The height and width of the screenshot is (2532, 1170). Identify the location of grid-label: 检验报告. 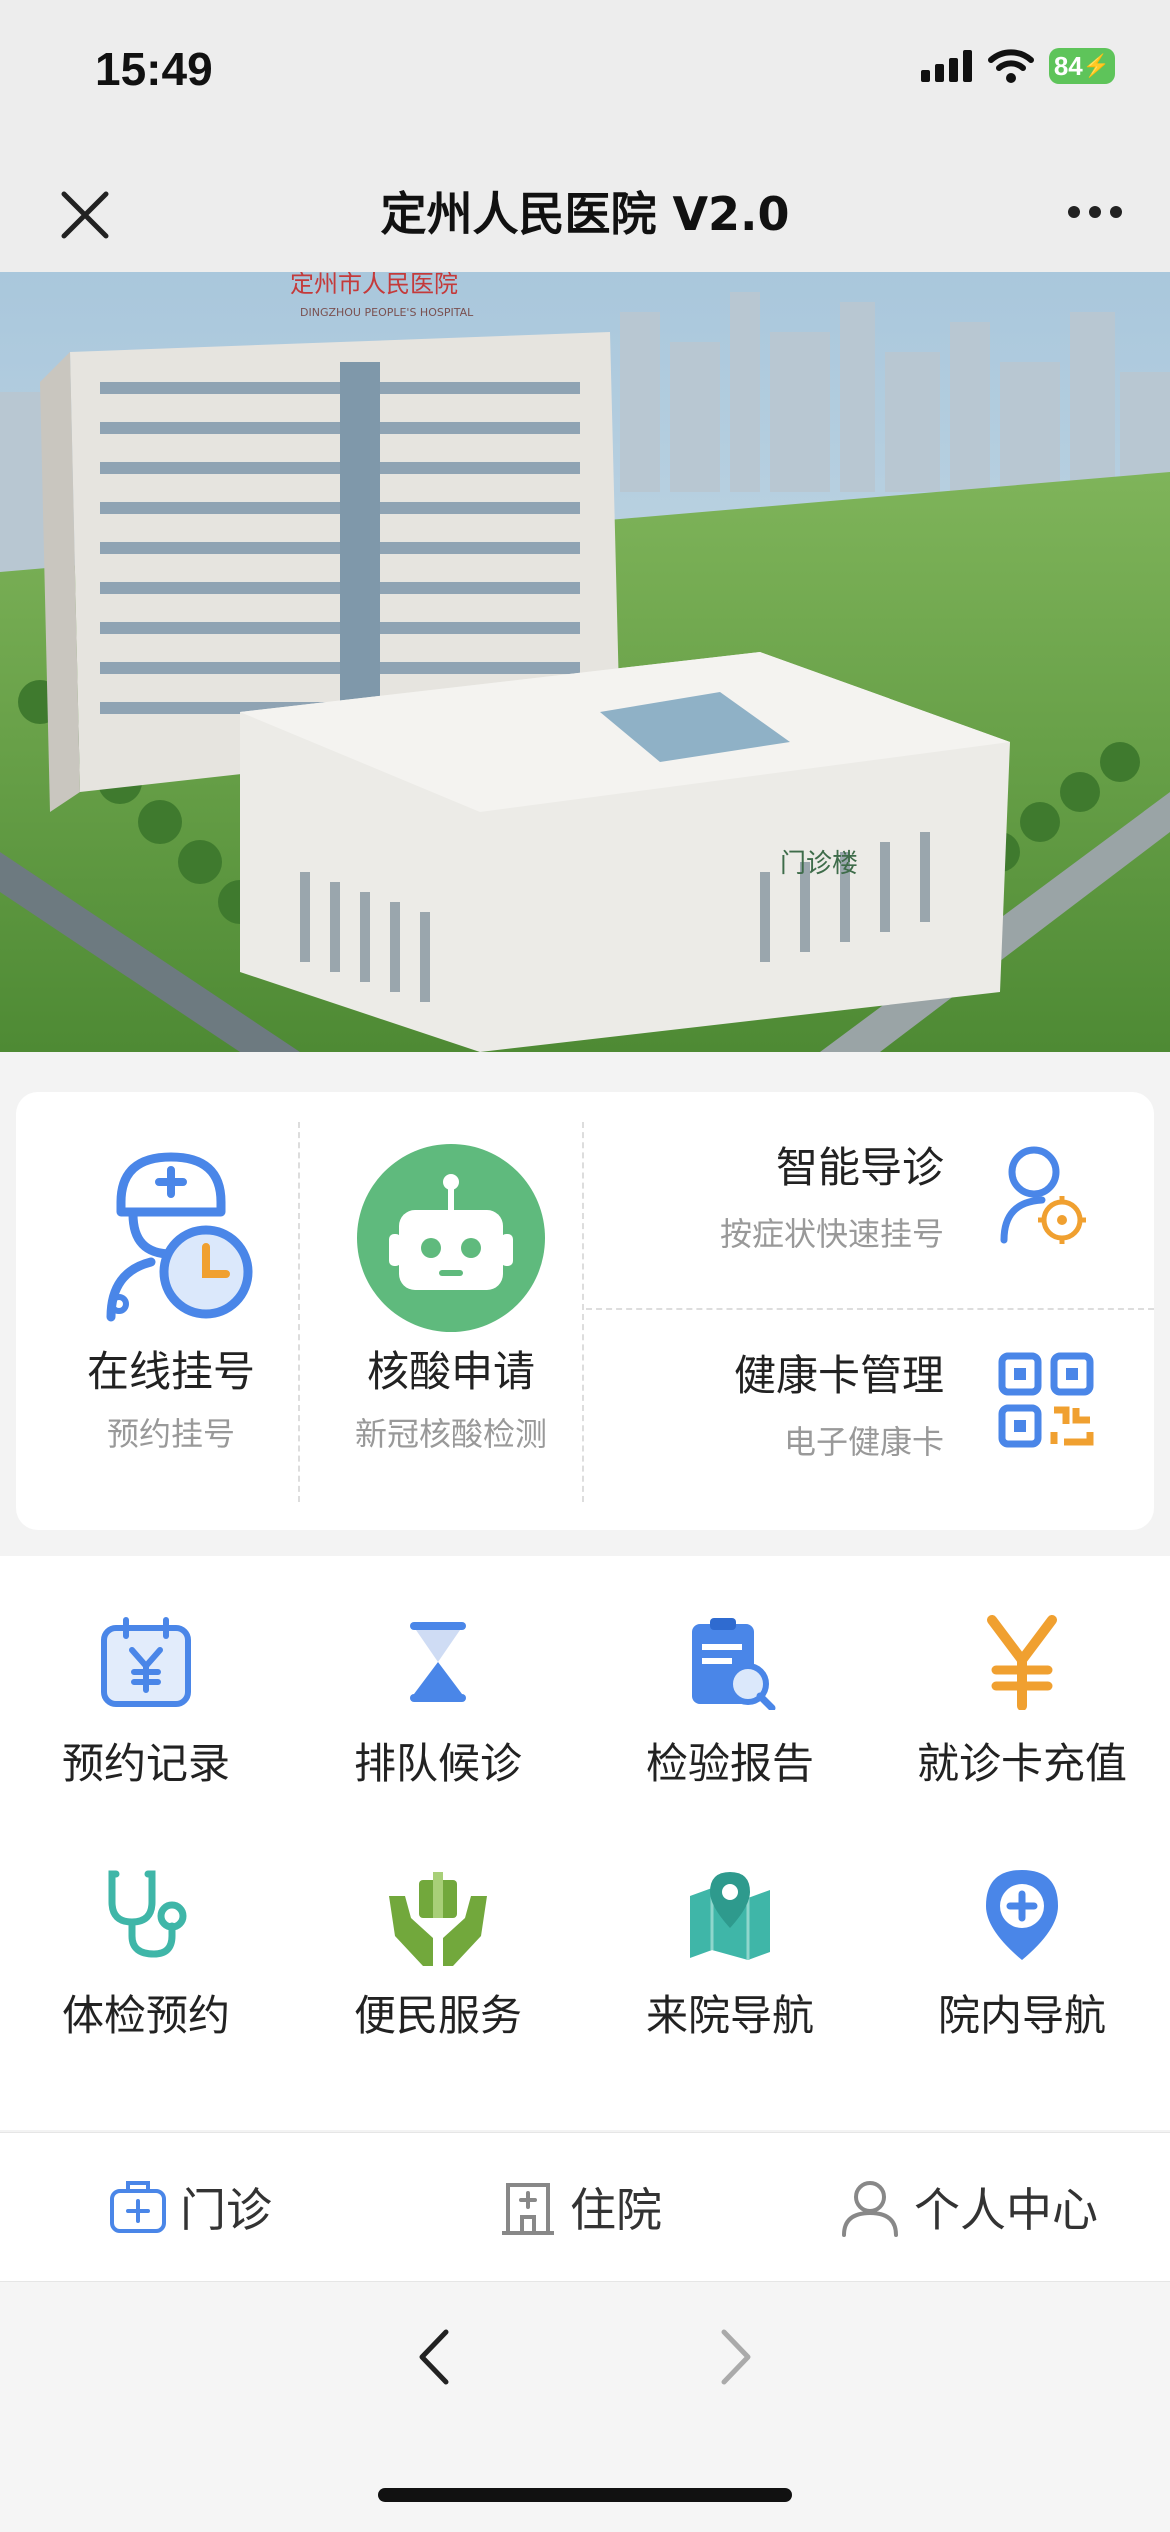
(729, 1763).